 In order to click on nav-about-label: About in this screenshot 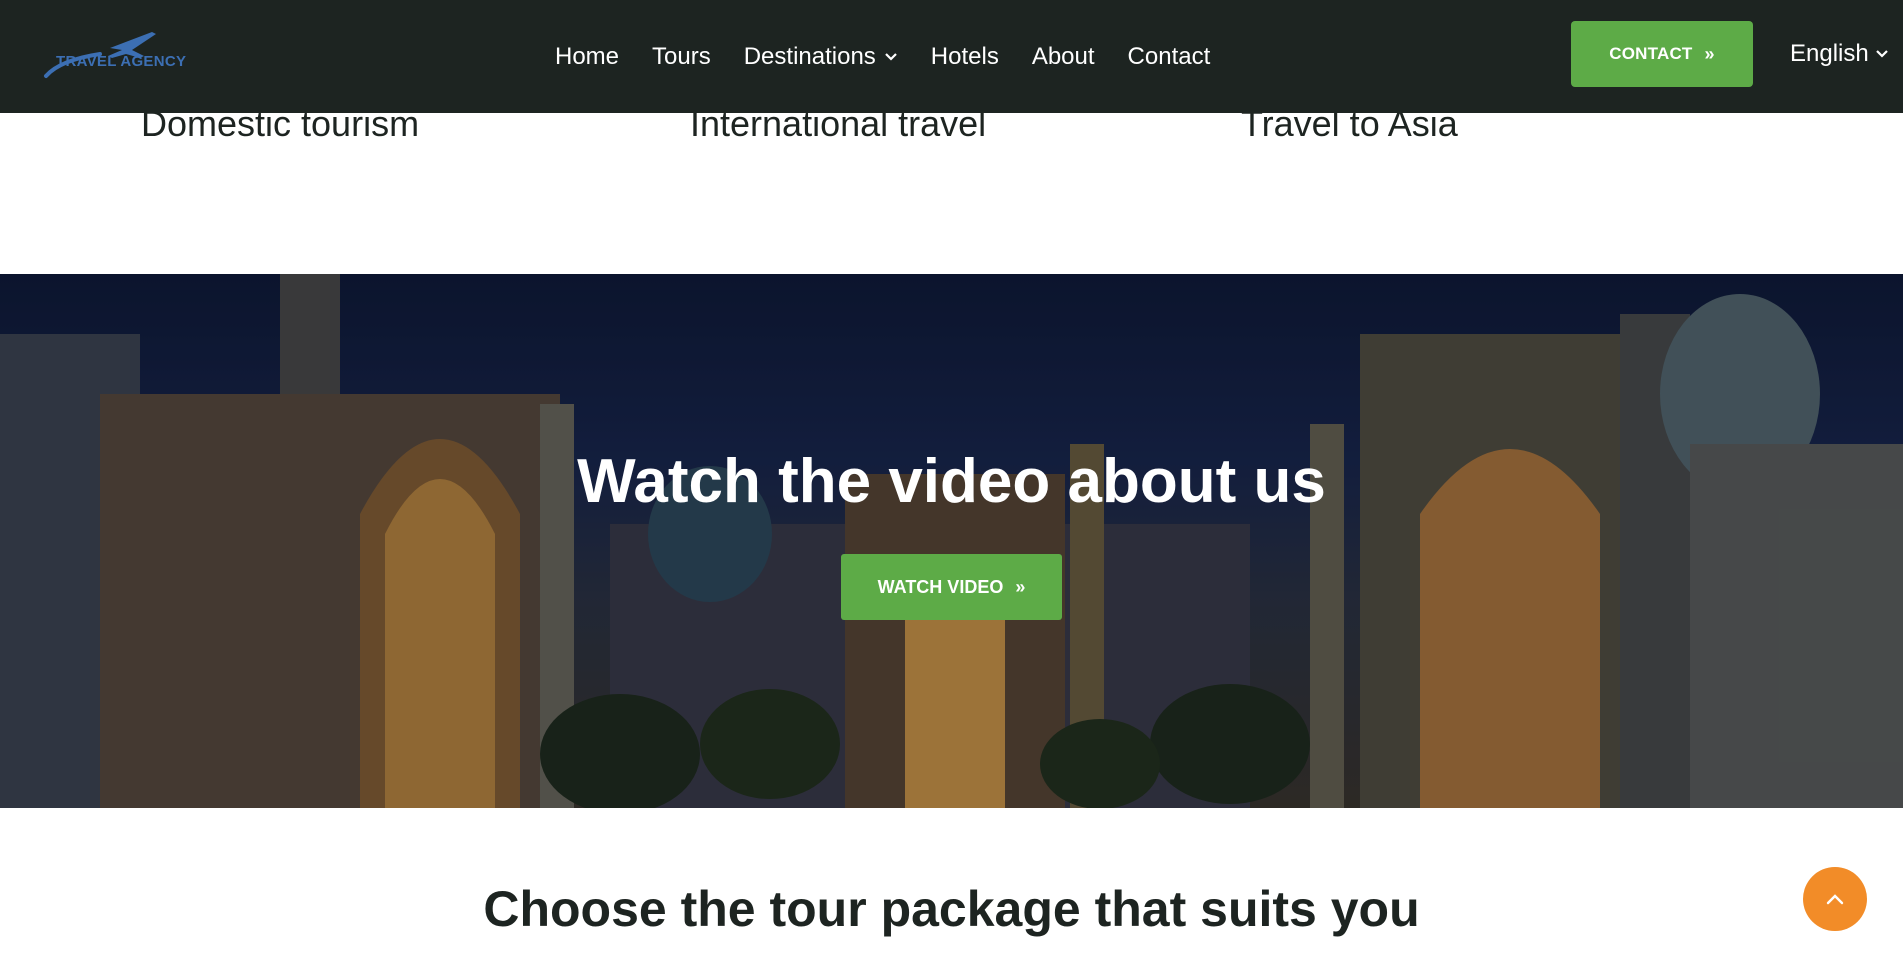, I will do `click(1063, 56)`.